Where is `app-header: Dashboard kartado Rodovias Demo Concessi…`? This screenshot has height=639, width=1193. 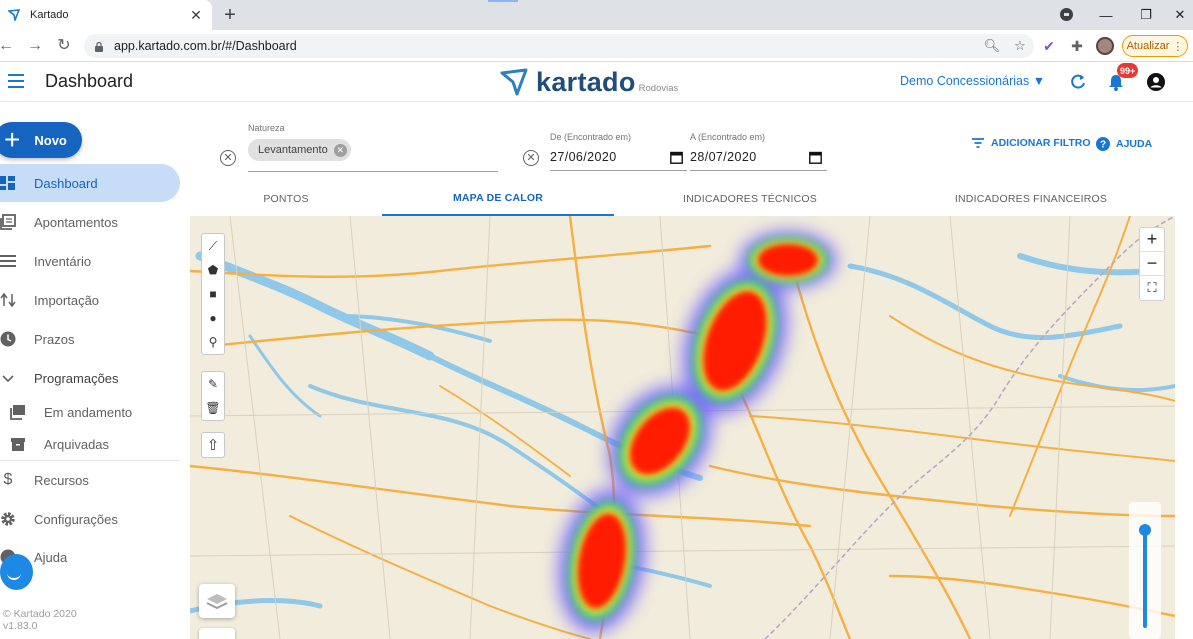 app-header: Dashboard kartado Rodovias Demo Concessi… is located at coordinates (596, 82).